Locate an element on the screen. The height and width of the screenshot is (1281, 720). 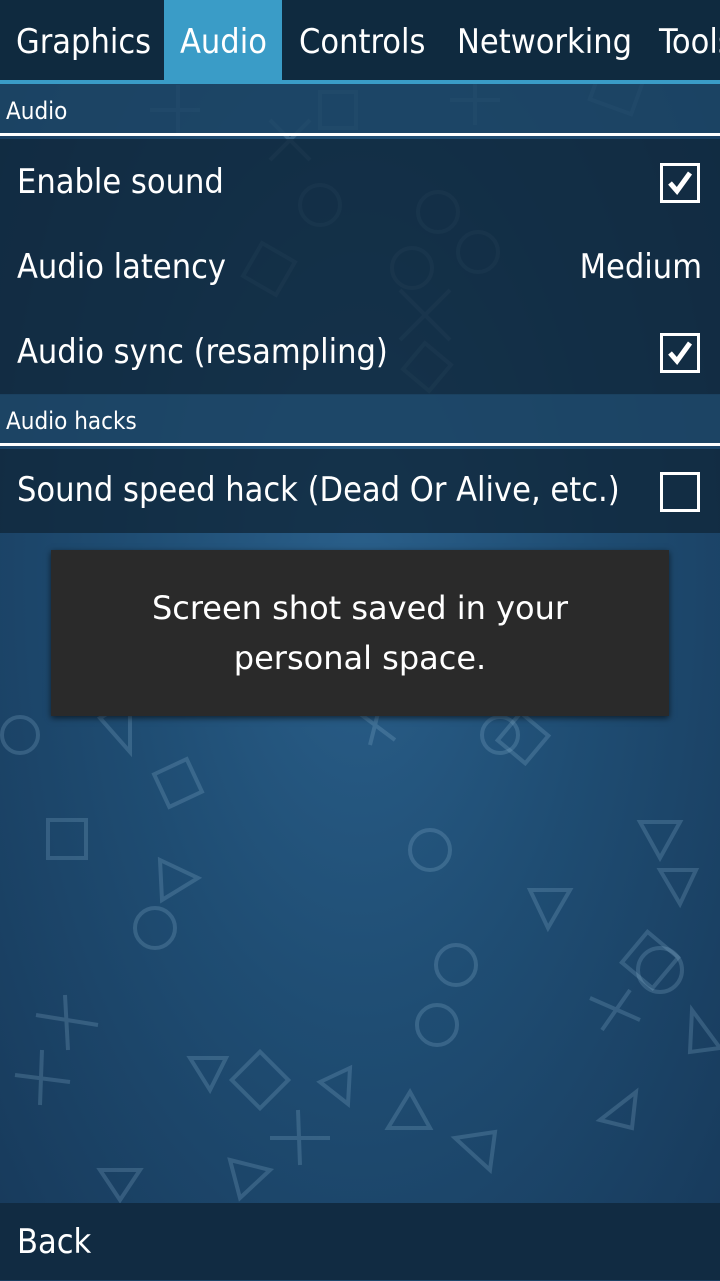
setting-sound-speed-hack: Sound speed hack (Dead Or Alive, etc.) is located at coordinates (360, 492).